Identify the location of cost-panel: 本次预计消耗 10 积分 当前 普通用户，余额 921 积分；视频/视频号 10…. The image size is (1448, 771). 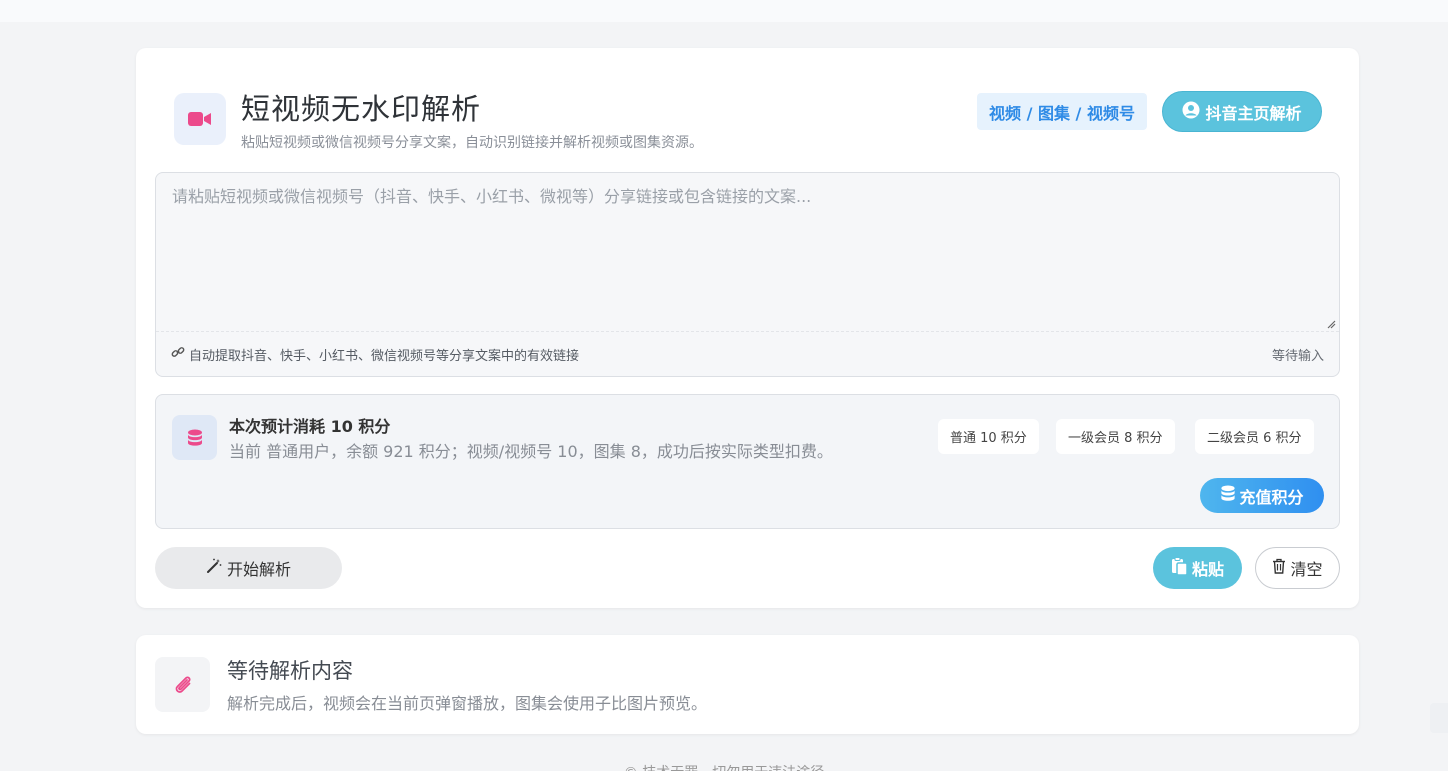
(747, 461).